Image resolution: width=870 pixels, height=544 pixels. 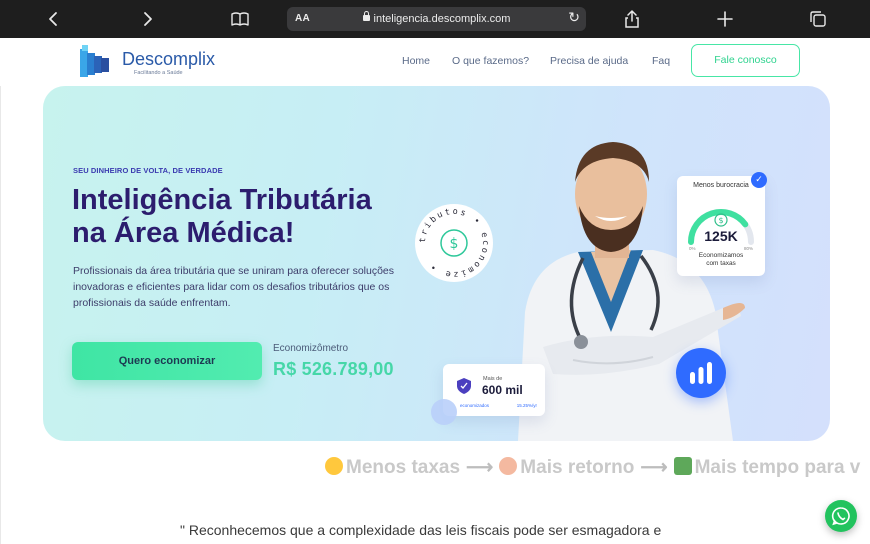 What do you see at coordinates (0, 315) in the screenshot?
I see `page-edge` at bounding box center [0, 315].